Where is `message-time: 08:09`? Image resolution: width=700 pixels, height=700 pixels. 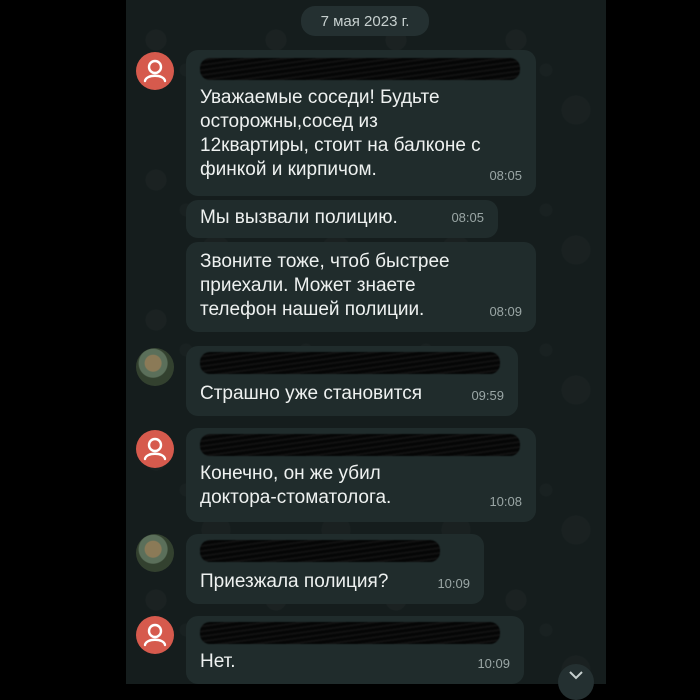
message-time: 08:09 is located at coordinates (505, 311).